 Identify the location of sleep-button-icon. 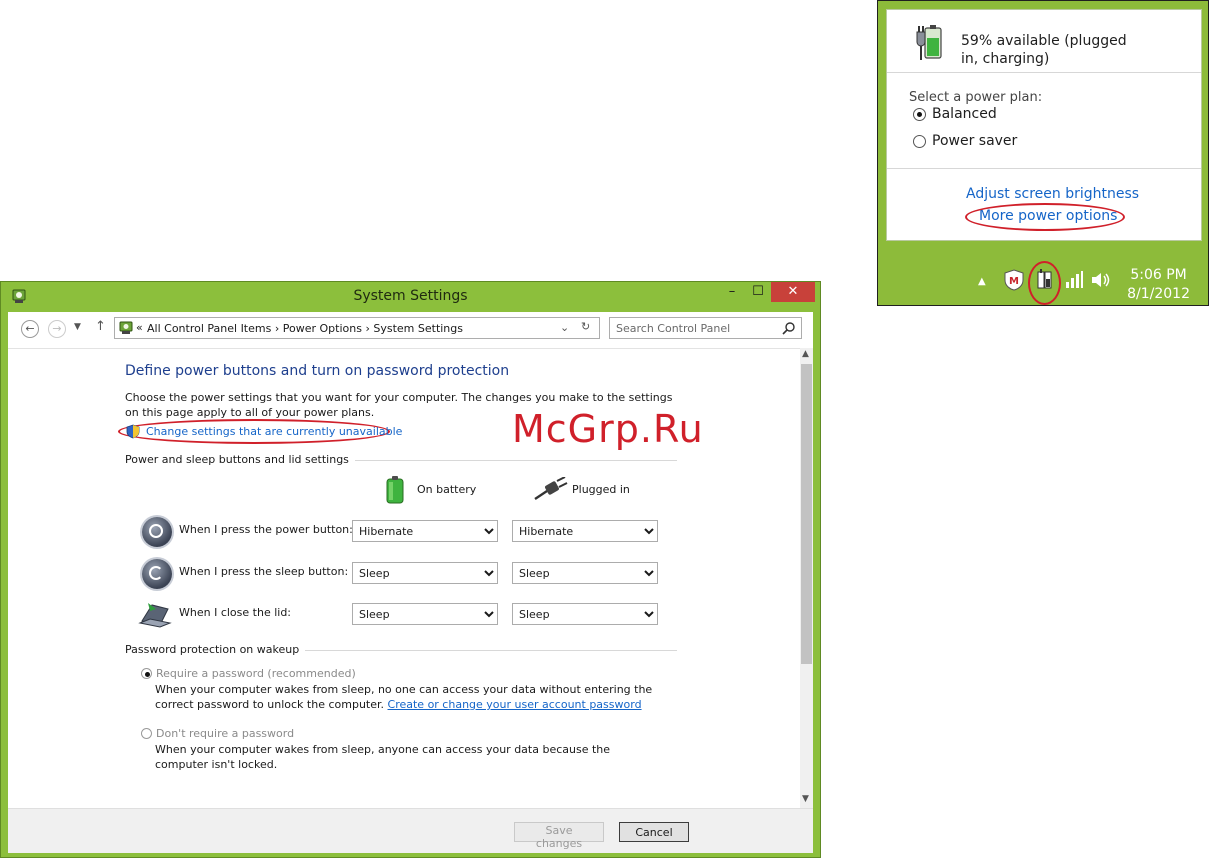
(157, 574).